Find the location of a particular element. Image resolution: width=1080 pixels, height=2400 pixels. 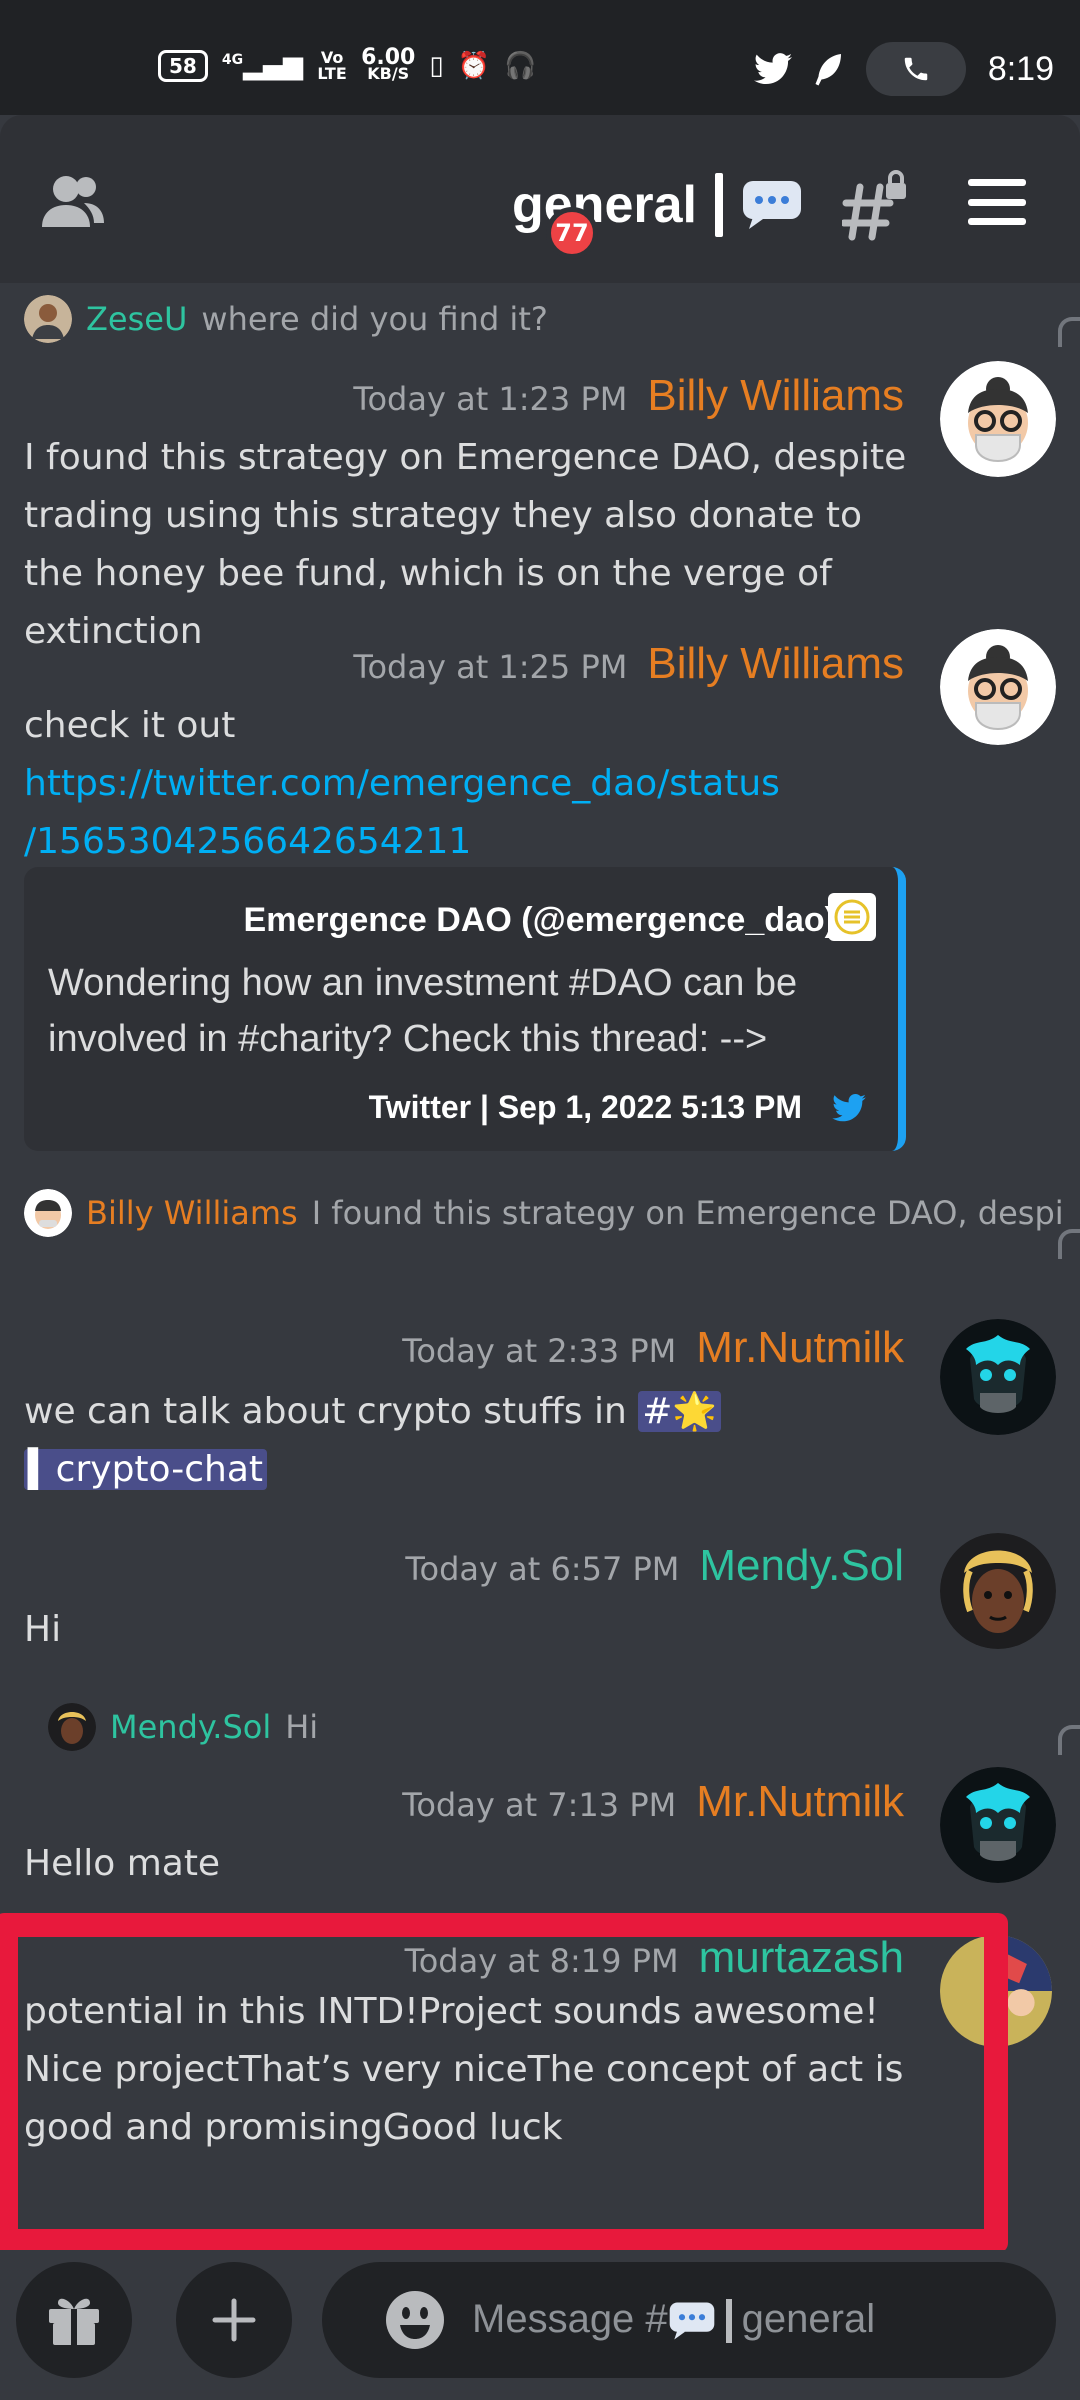

phone-icon is located at coordinates (916, 69).